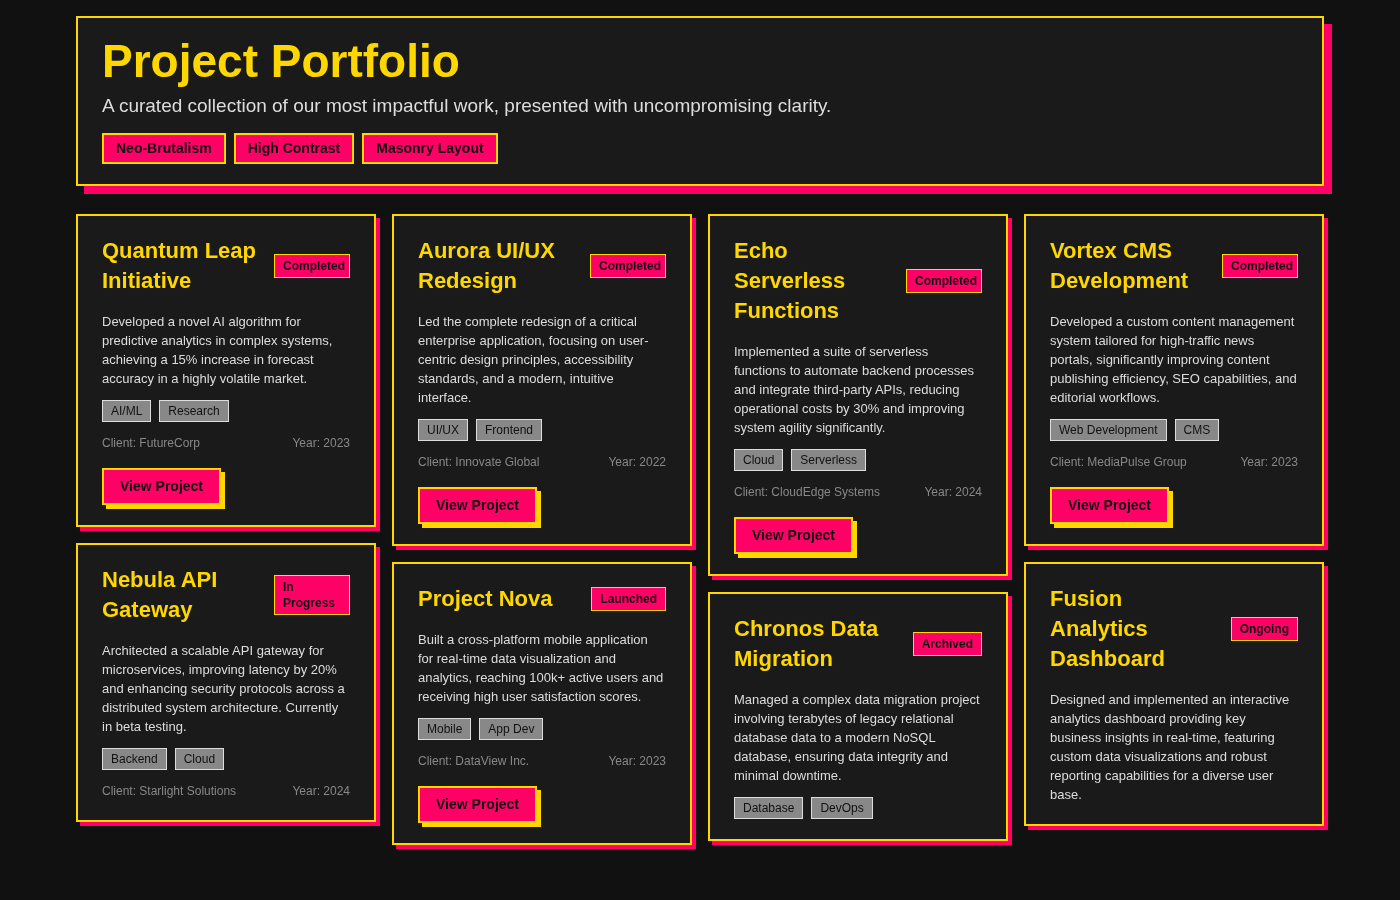  I want to click on client-name: Client: DataView Inc., so click(474, 761).